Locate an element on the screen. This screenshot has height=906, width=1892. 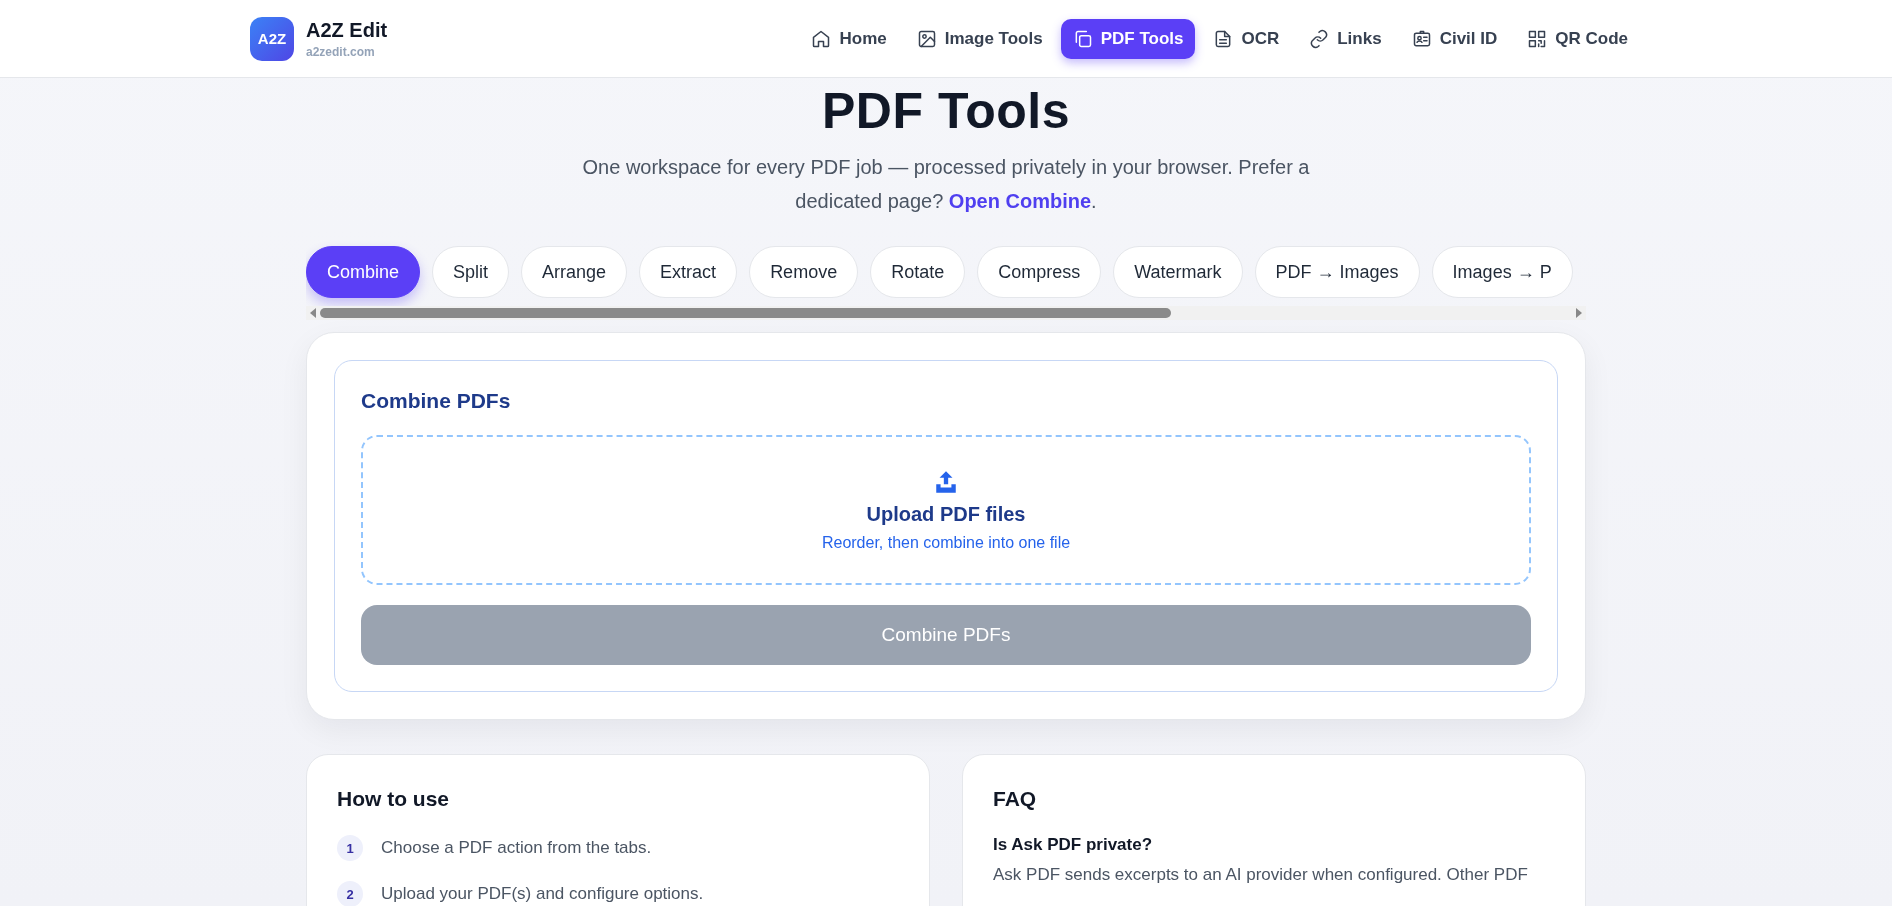
id-card-icon is located at coordinates (1421, 38).